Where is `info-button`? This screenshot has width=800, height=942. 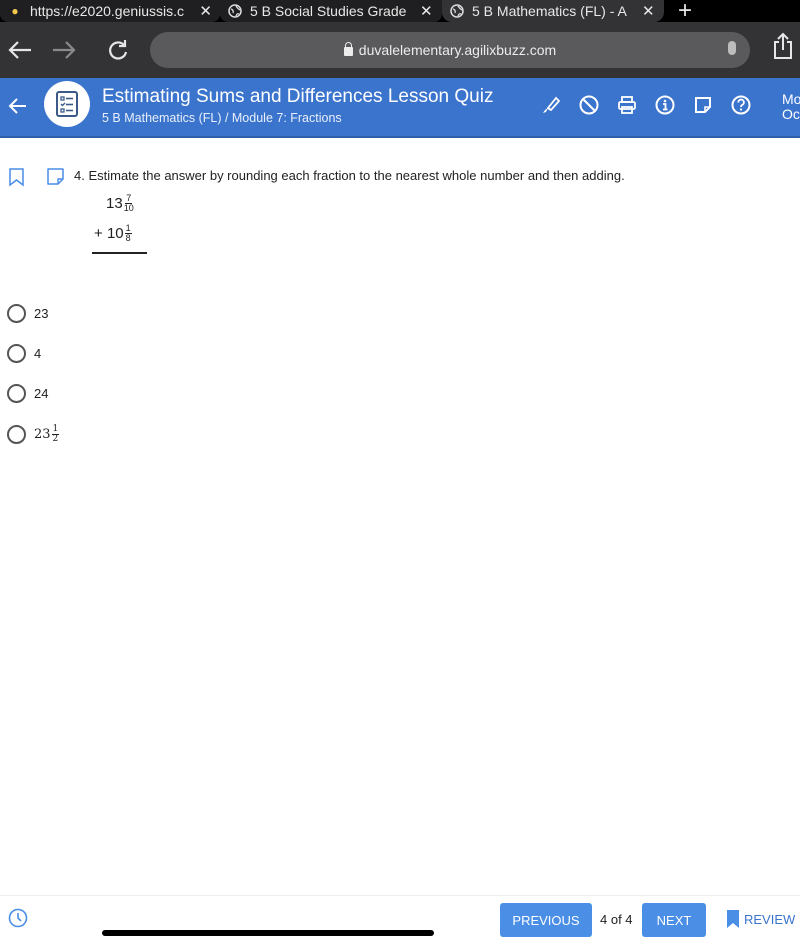
info-button is located at coordinates (665, 105).